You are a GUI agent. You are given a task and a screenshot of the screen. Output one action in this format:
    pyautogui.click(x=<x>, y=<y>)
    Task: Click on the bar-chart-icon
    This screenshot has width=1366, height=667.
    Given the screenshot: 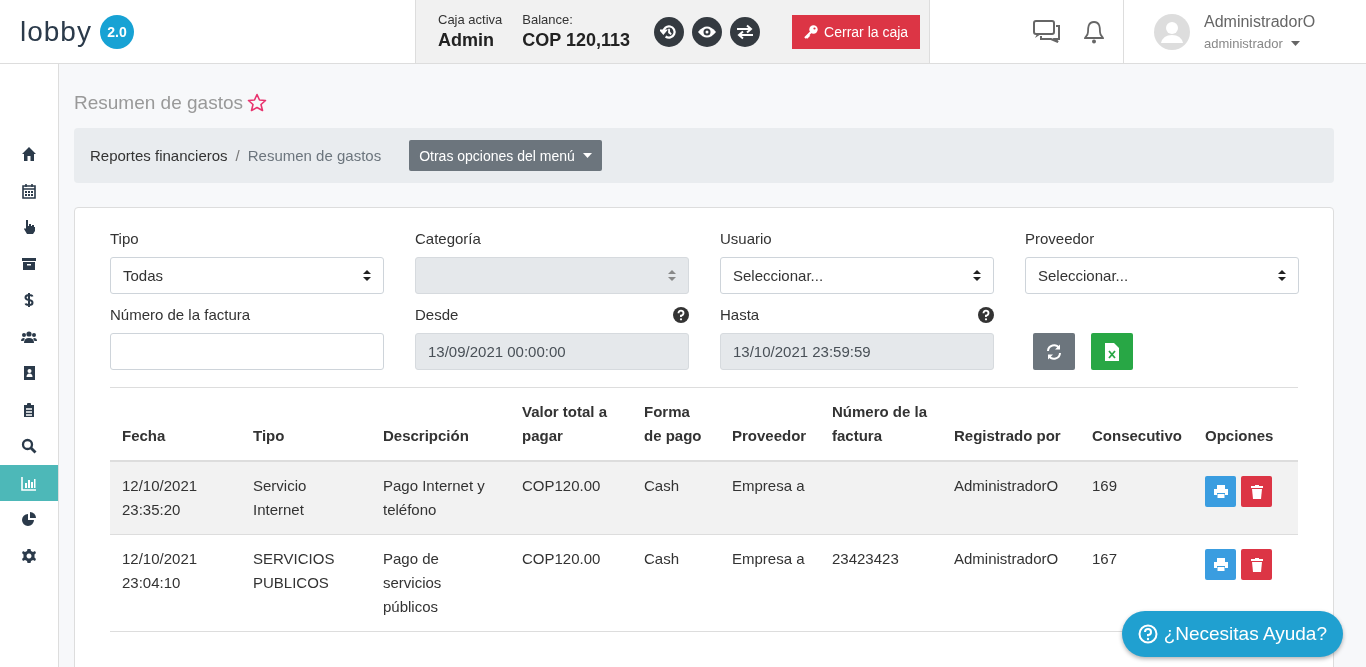 What is the action you would take?
    pyautogui.click(x=29, y=482)
    